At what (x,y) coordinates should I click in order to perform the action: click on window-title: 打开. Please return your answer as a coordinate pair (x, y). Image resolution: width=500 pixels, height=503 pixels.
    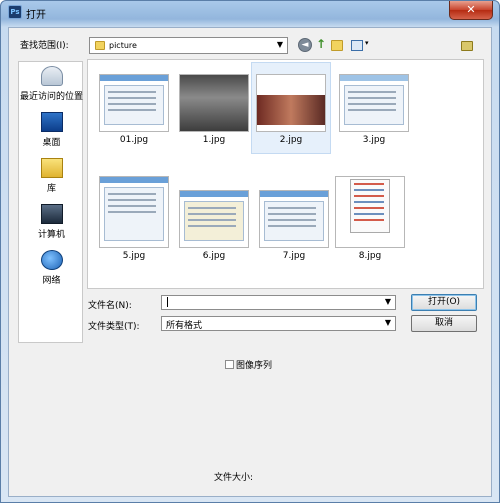
    Looking at the image, I should click on (36, 15).